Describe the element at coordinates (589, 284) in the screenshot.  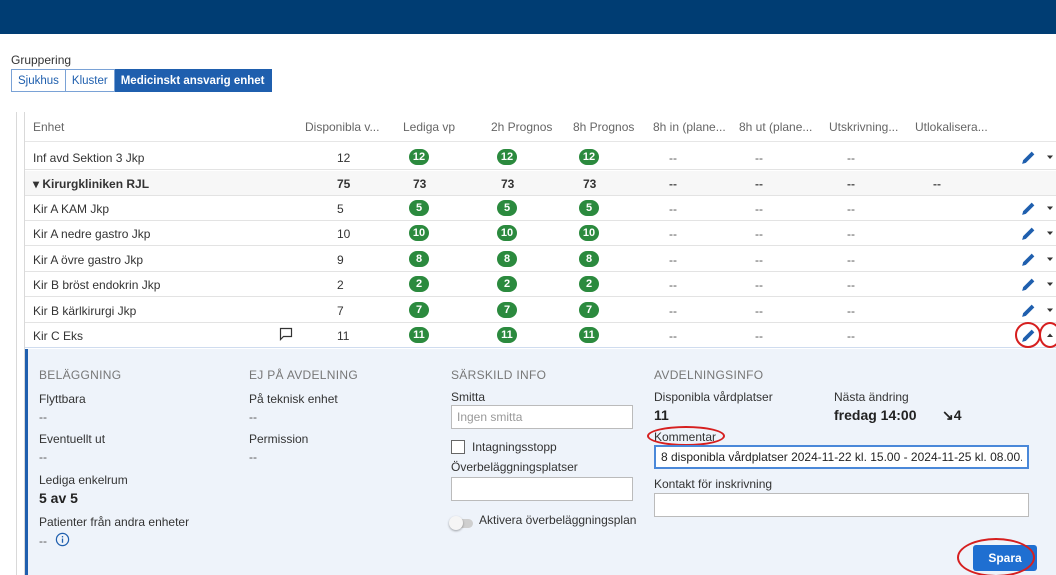
I see `p8-value-badge: 2` at that location.